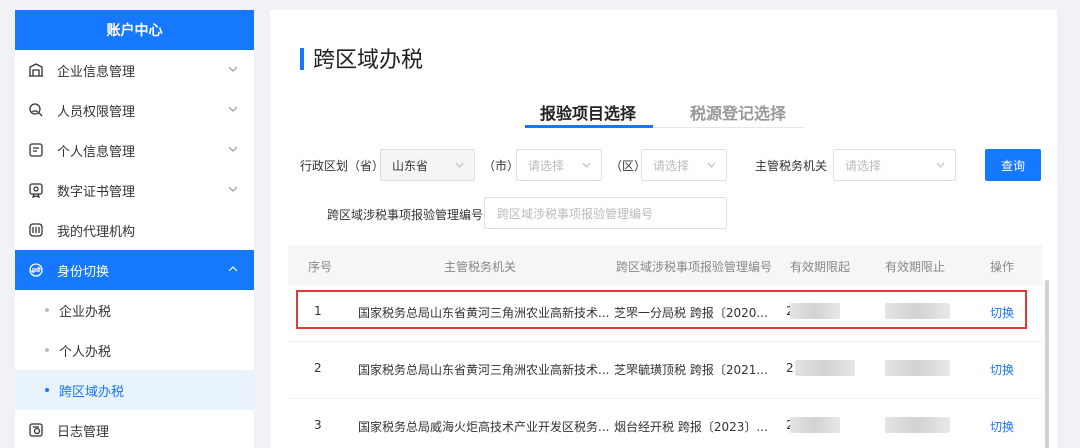 This screenshot has height=448, width=1080. I want to click on code-input: 跨区域涉税事项报验管理编号, so click(605, 213).